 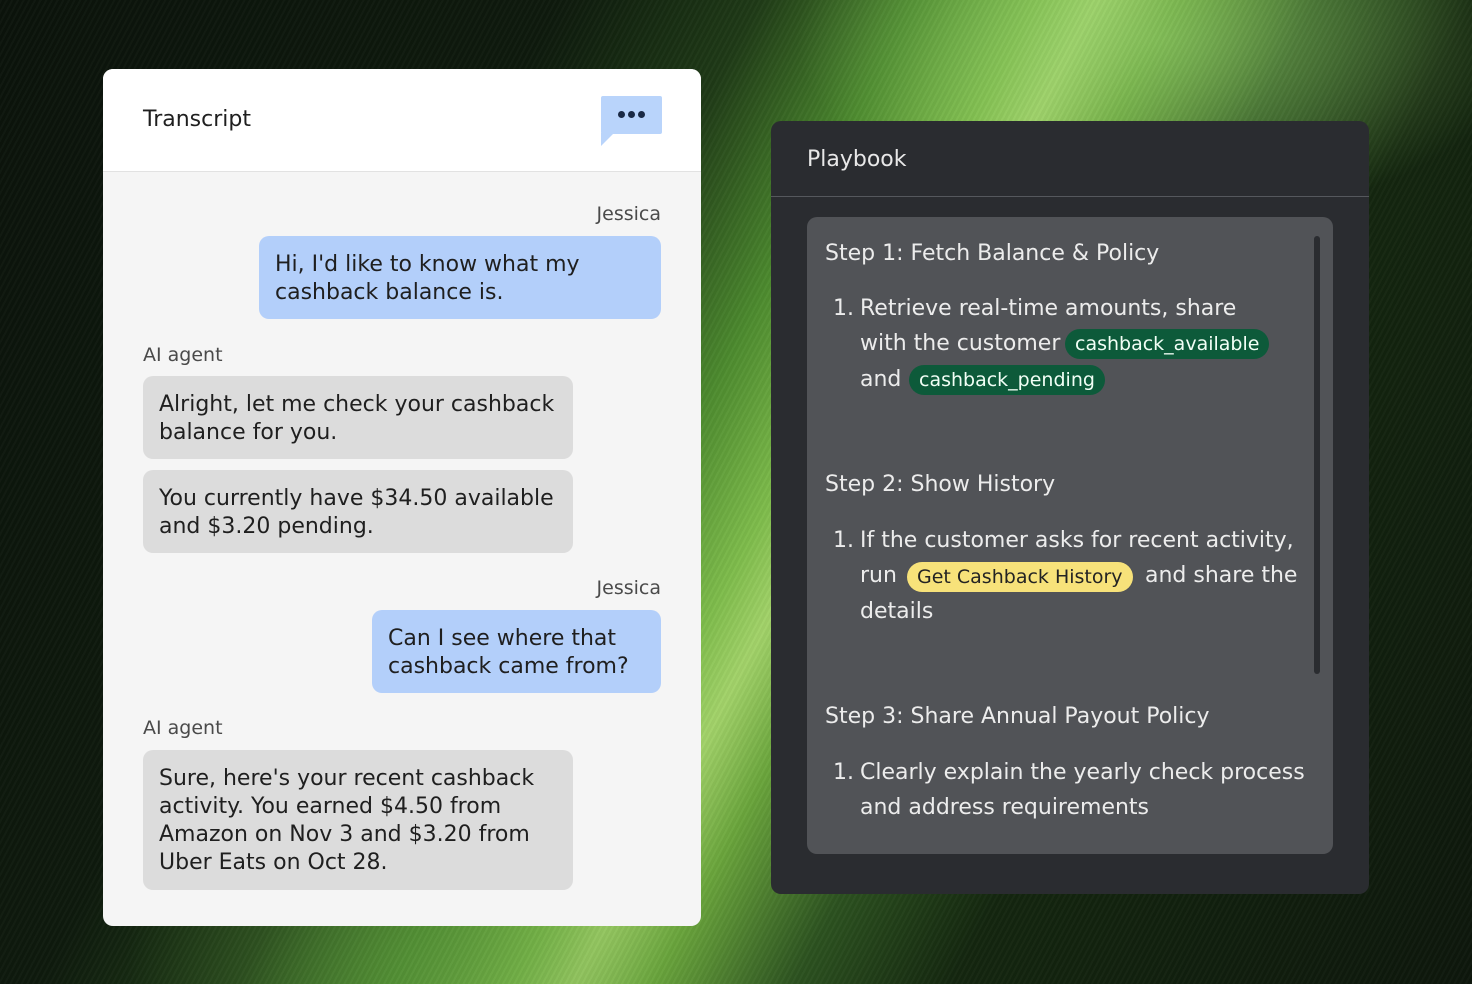 I want to click on playbook-header: Playbook, so click(x=1070, y=159).